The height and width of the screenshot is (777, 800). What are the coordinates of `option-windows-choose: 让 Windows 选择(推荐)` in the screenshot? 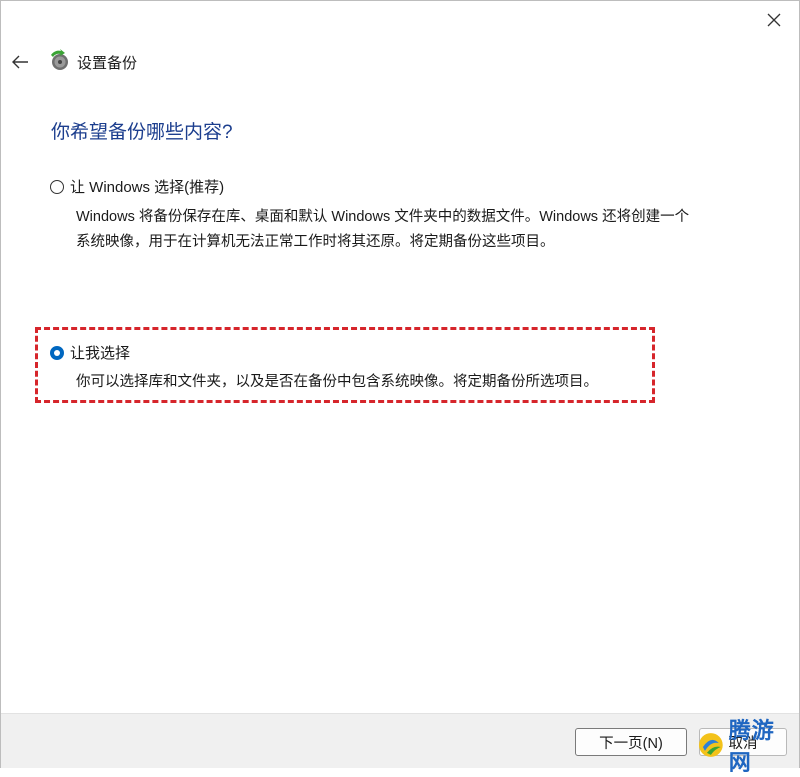 It's located at (137, 186).